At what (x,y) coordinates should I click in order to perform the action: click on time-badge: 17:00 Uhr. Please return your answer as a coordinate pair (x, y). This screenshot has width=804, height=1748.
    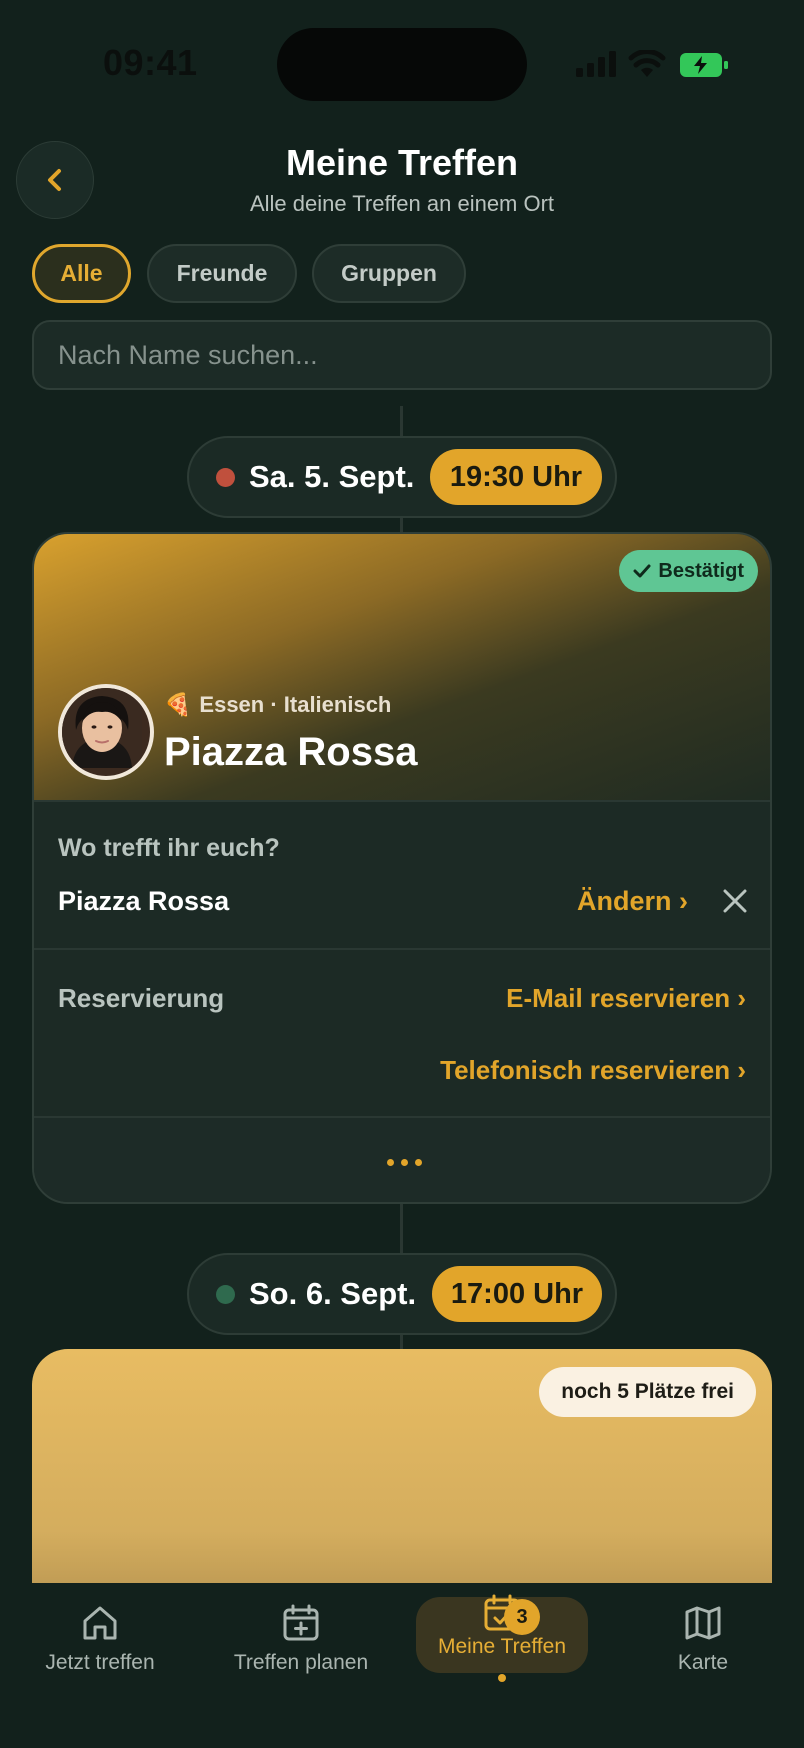
    Looking at the image, I should click on (517, 1294).